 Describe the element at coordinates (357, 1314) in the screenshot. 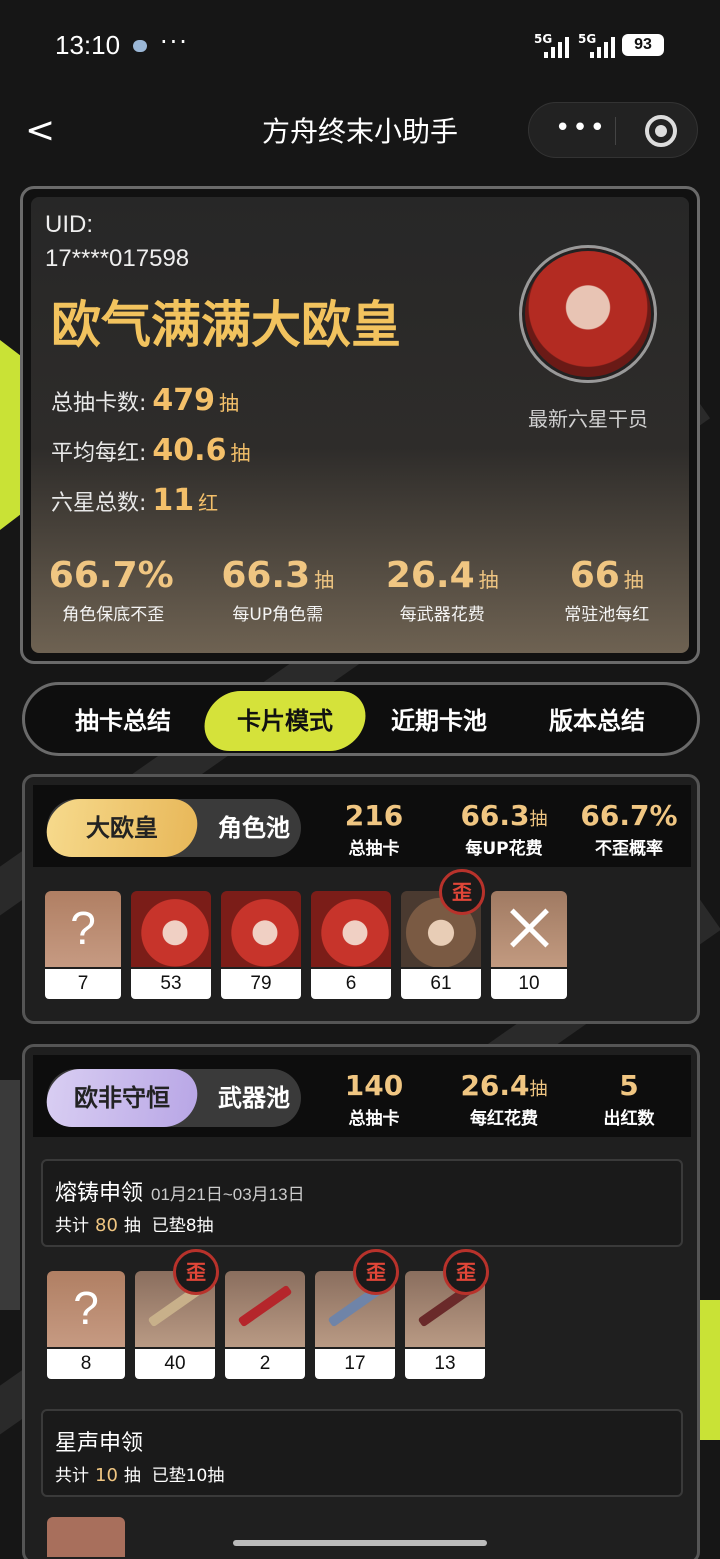

I see `pull-card: 17 歪` at that location.